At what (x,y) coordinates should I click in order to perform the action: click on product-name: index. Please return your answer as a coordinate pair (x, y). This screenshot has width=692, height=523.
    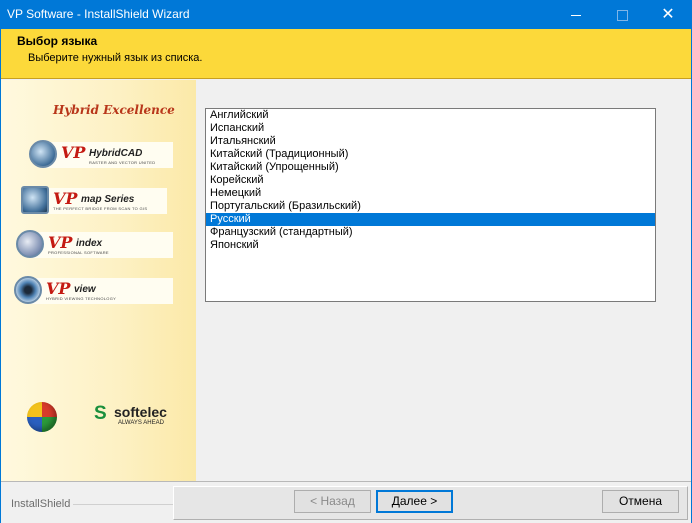
    Looking at the image, I should click on (89, 243).